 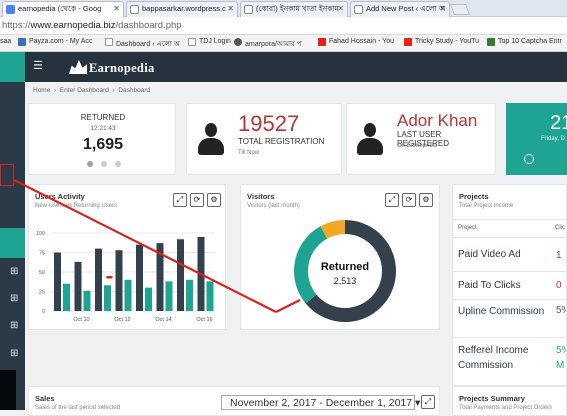 I want to click on browser-tab-3: (কোরা) ইনকাম খাতা ইনকাম ✕, so click(x=294, y=9).